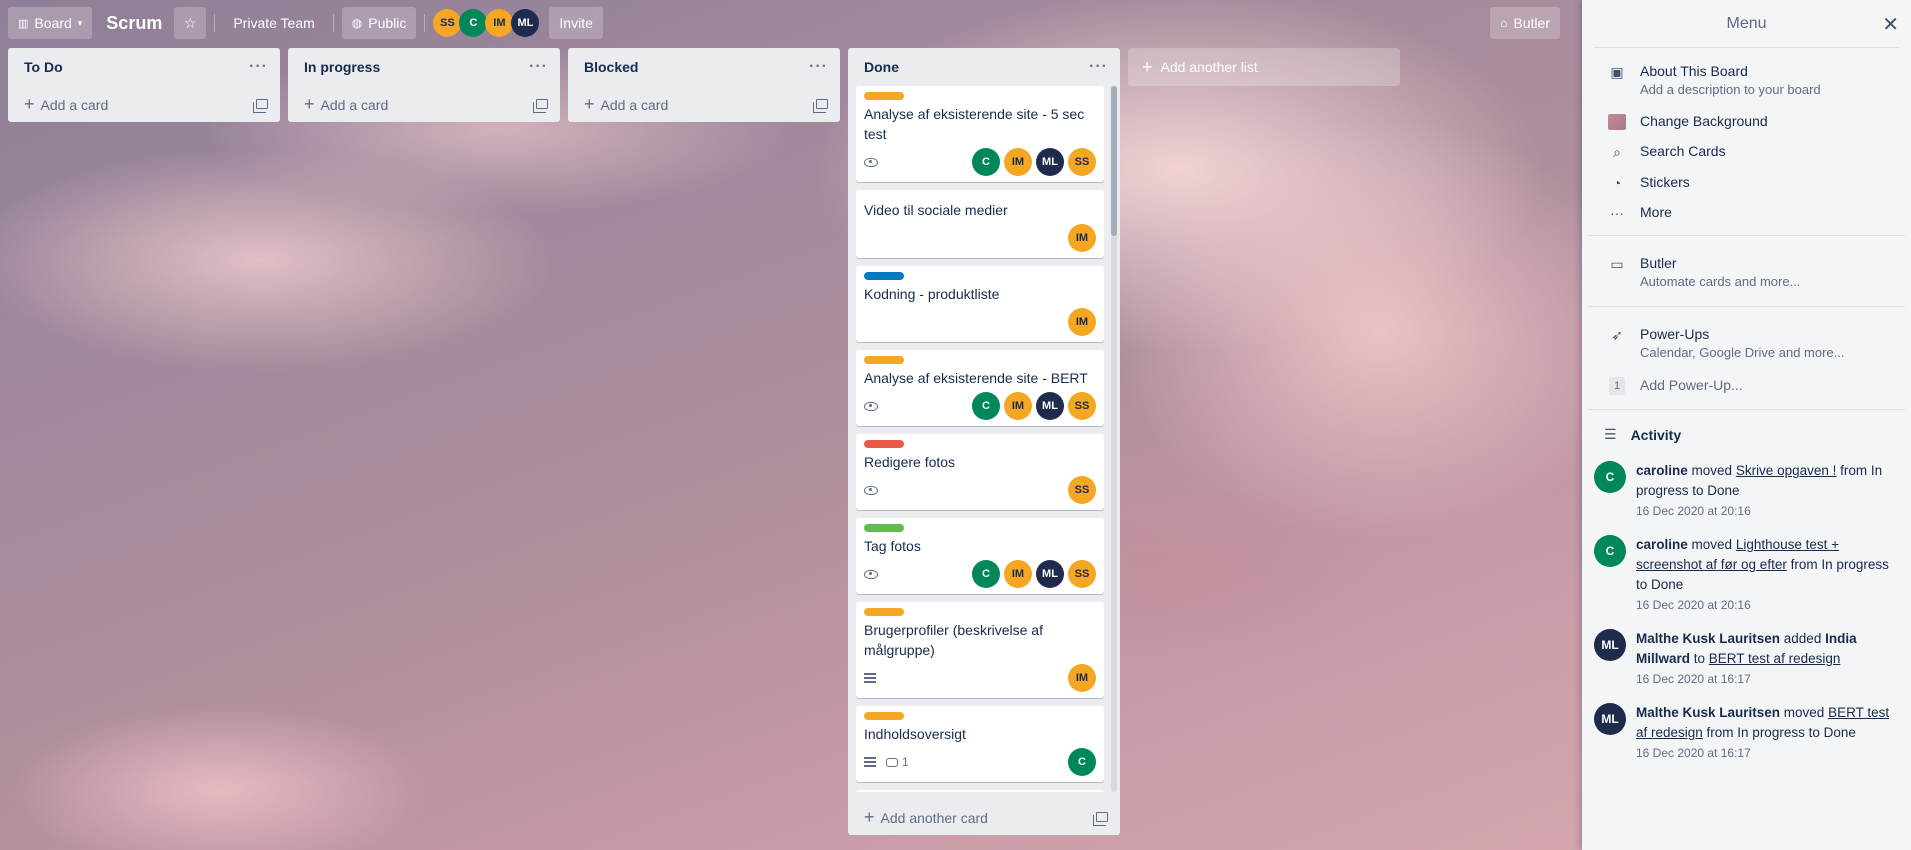 This screenshot has width=1911, height=850. What do you see at coordinates (1890, 24) in the screenshot?
I see `close-icon: ✕` at bounding box center [1890, 24].